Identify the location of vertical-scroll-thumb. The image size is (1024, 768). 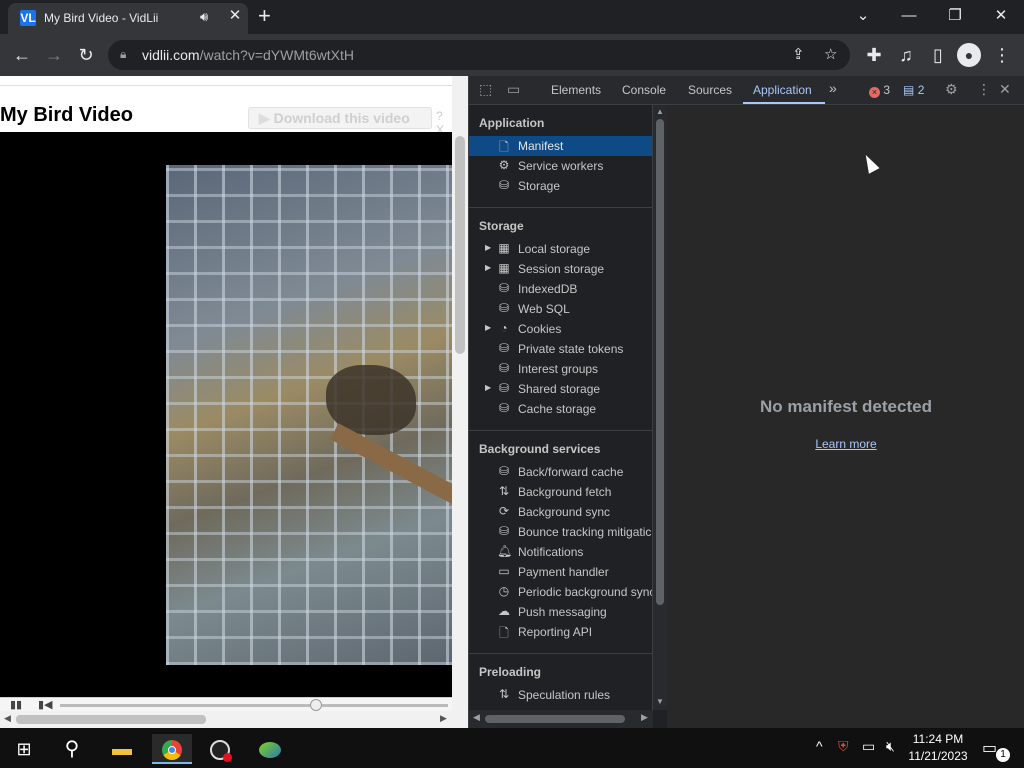
(460, 245).